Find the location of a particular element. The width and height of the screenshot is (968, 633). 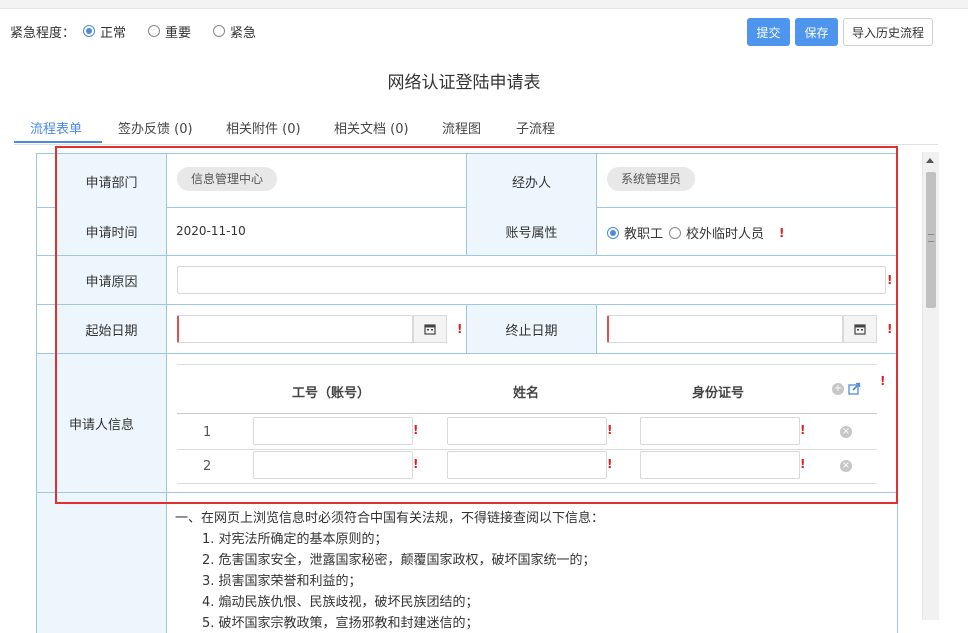

tab-sub-flow: 子流程 is located at coordinates (535, 127).